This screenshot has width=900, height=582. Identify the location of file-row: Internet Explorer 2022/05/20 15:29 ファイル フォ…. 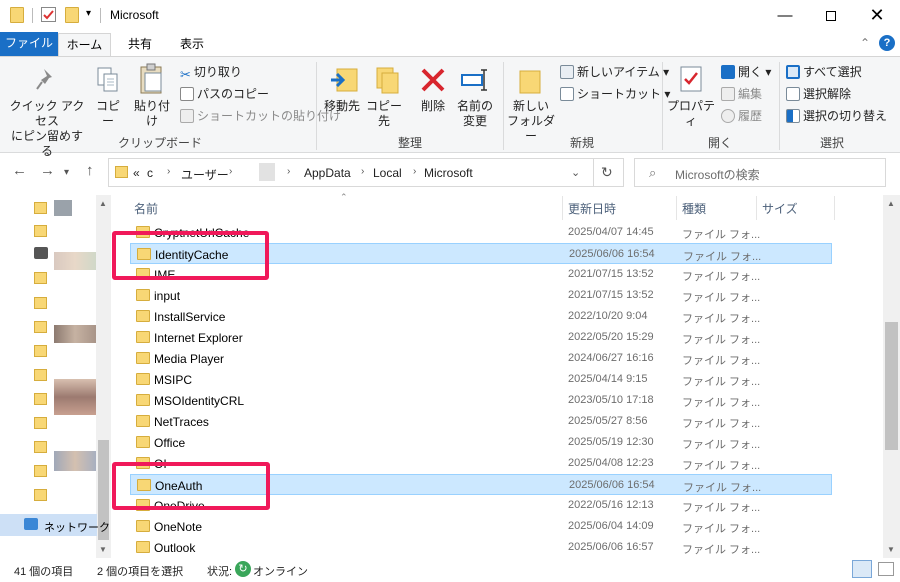
(481, 337).